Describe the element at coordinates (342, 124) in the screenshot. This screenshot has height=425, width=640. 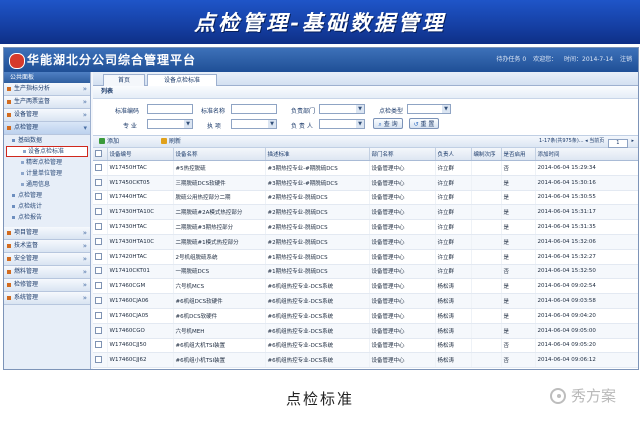
I see `owner-select: ▼` at that location.